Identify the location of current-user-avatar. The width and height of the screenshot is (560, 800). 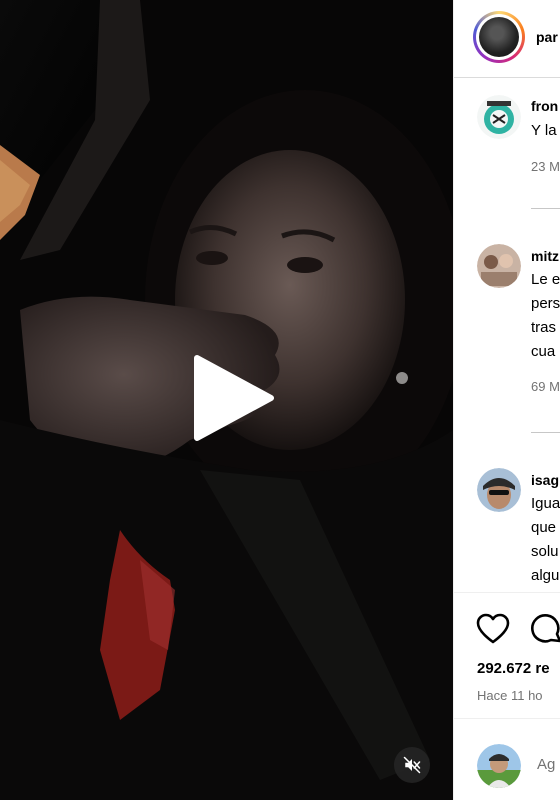
(499, 766).